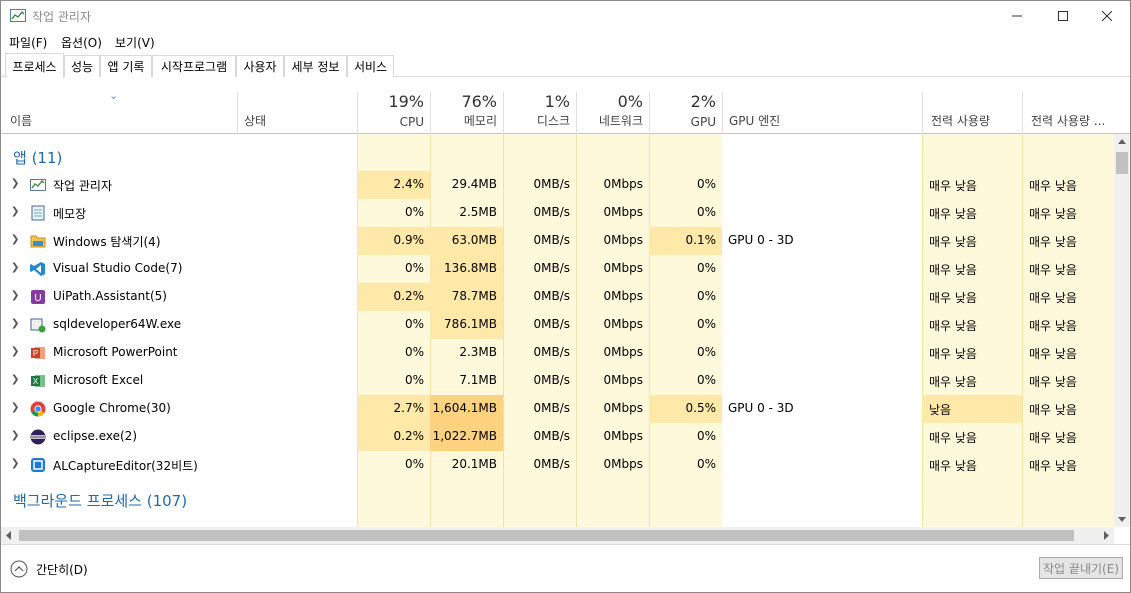 This screenshot has height=593, width=1131. What do you see at coordinates (107, 242) in the screenshot?
I see `process-name: Windows 탐색기(4)` at bounding box center [107, 242].